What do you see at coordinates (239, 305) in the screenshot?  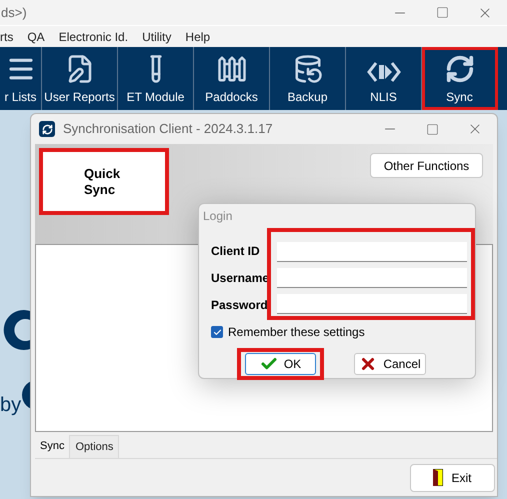 I see `field-label: Password` at bounding box center [239, 305].